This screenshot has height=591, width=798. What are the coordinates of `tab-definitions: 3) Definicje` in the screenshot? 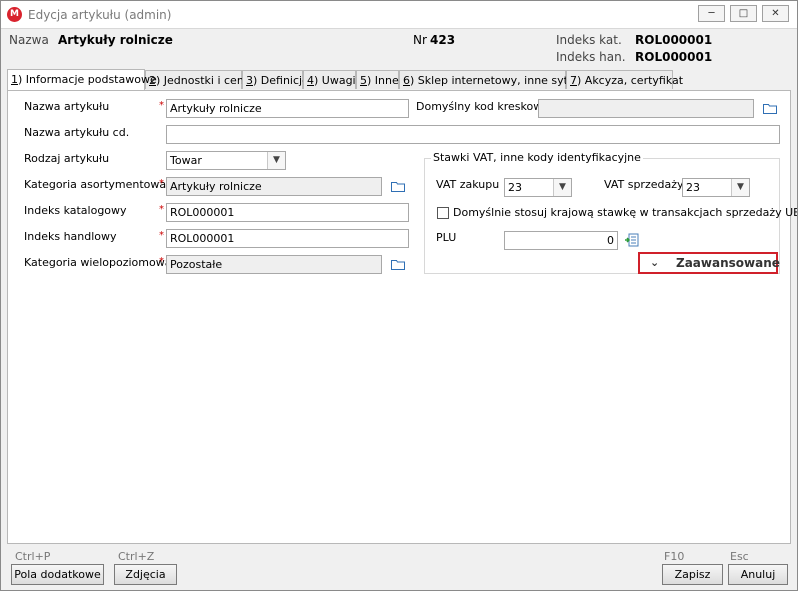 It's located at (275, 79).